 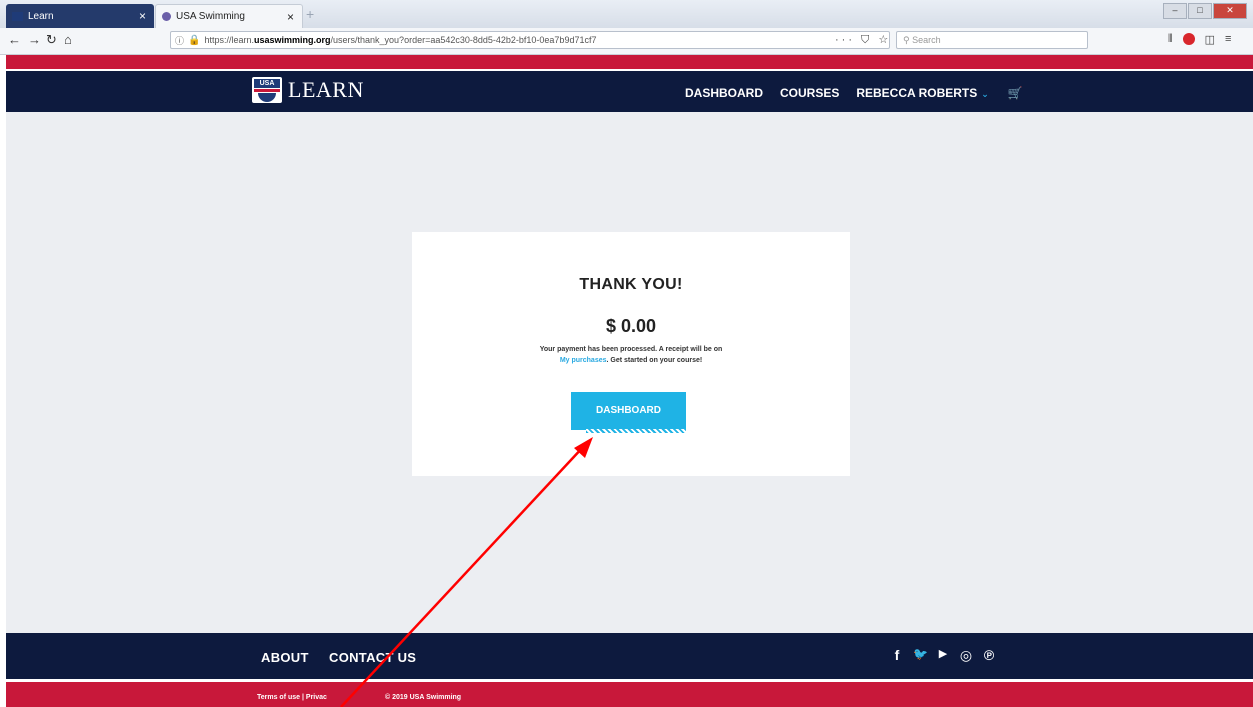 I want to click on dashboard-button-label: DASHBOARD, so click(x=628, y=410).